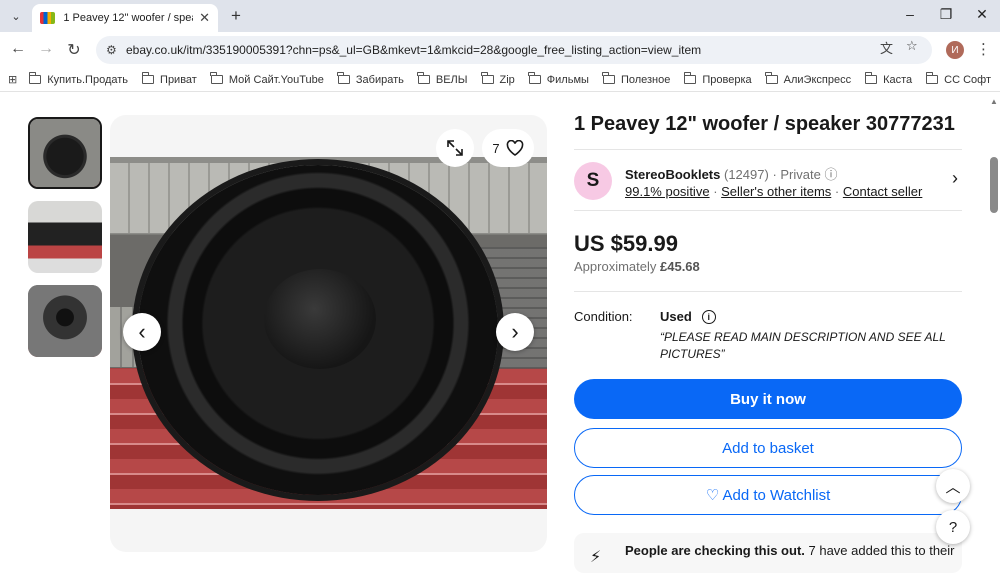 This screenshot has height=573, width=1000. Describe the element at coordinates (888, 79) in the screenshot. I see `bookmark-folder: Каста` at that location.